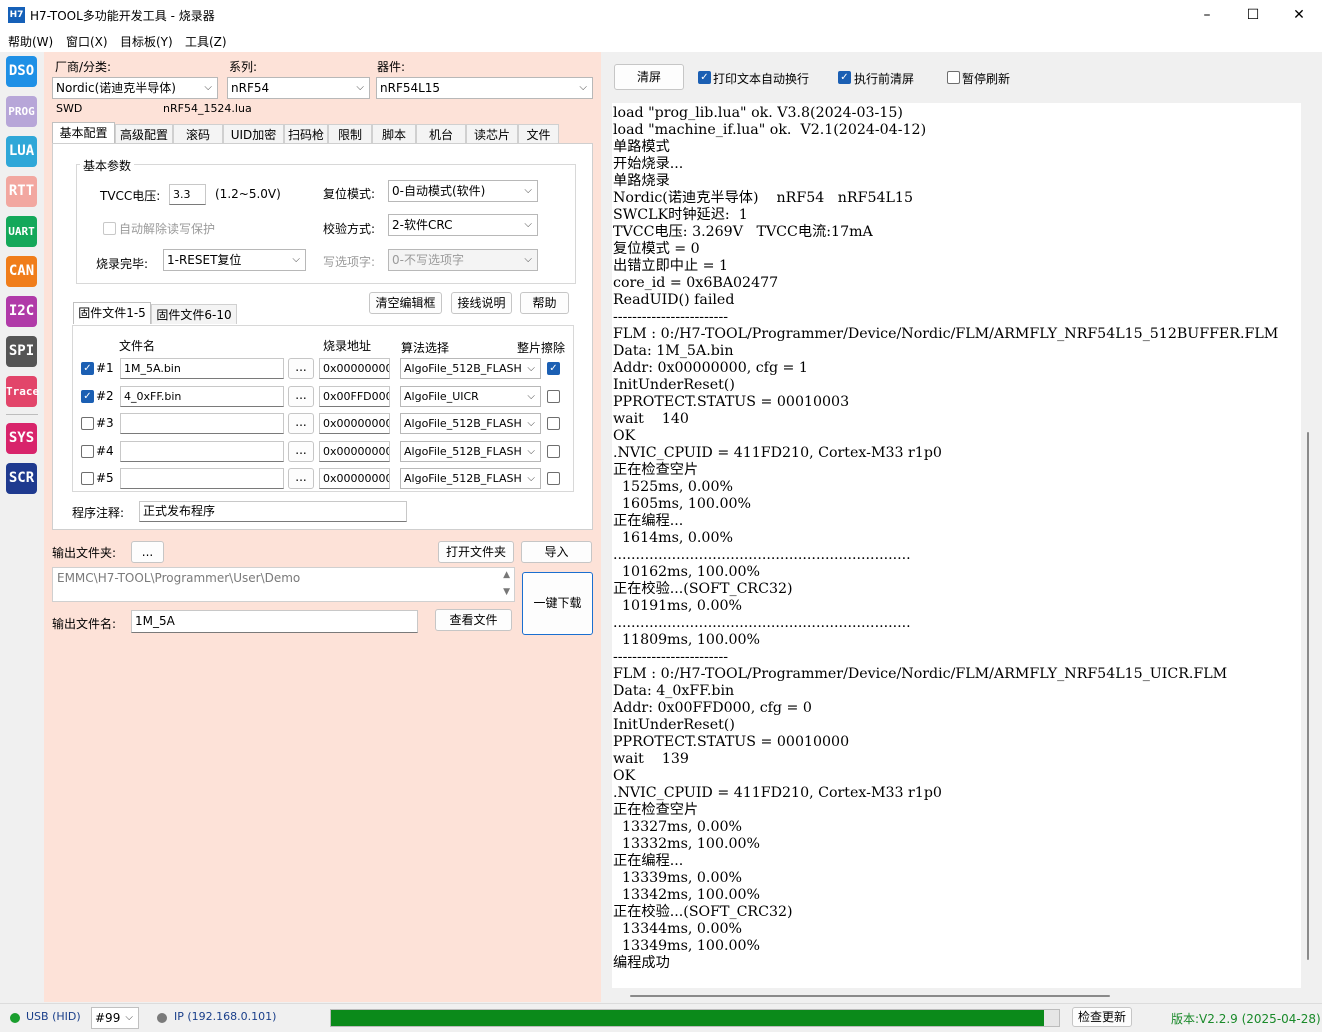 Image resolution: width=1322 pixels, height=1032 pixels. Describe the element at coordinates (484, 88) in the screenshot. I see `device-select: nRF54L15 ⌵` at that location.